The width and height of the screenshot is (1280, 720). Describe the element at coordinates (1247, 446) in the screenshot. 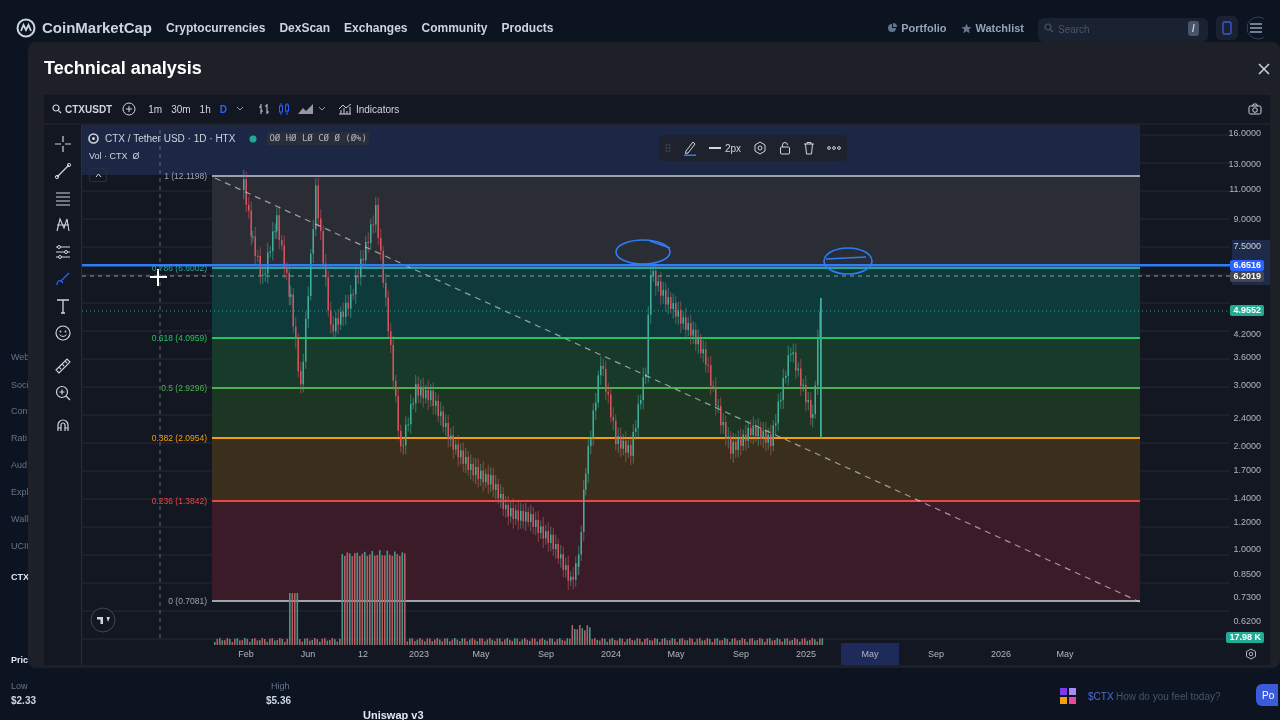

I see `price-label: 2.0000` at that location.